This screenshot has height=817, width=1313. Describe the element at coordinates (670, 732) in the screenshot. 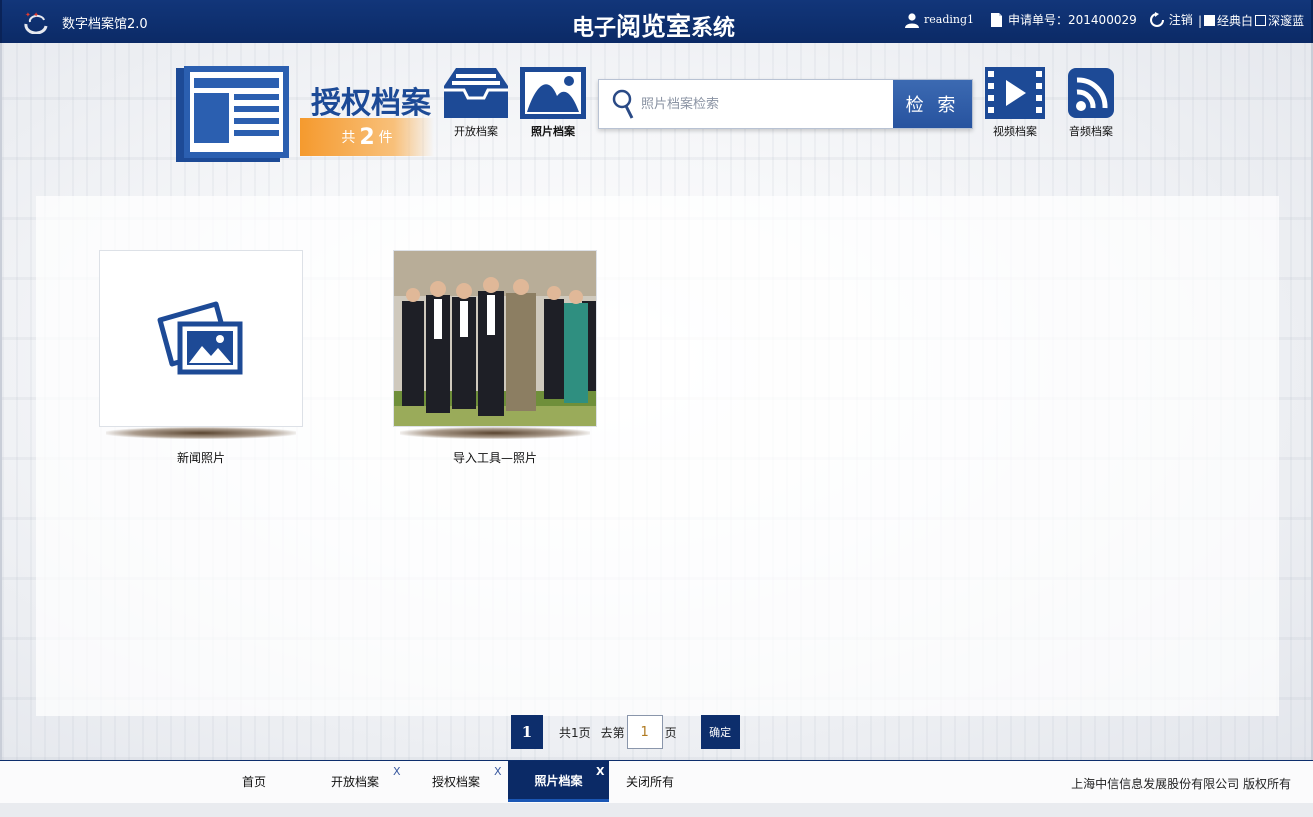

I see `page-suffix: 页` at that location.